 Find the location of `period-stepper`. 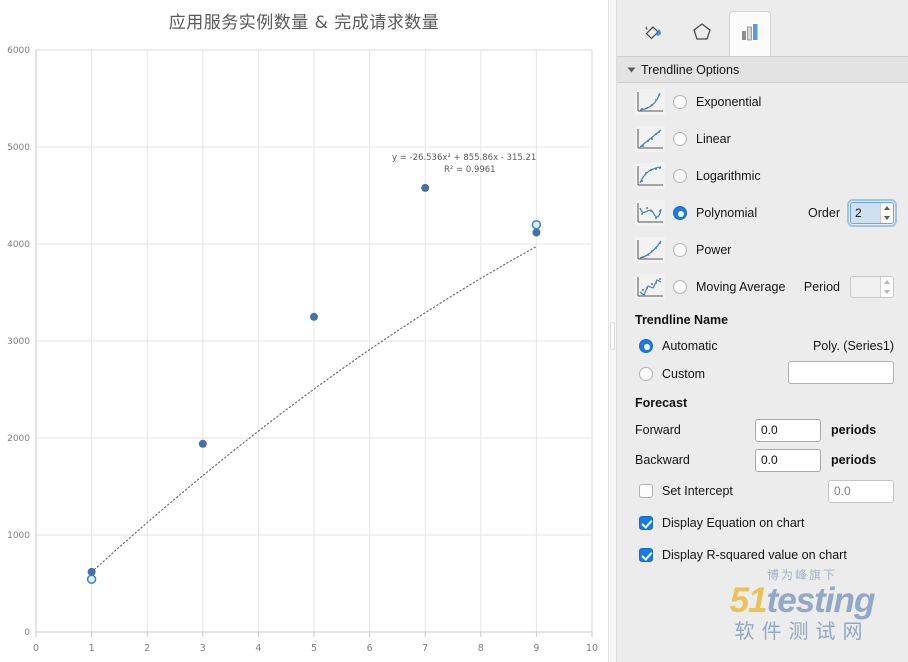

period-stepper is located at coordinates (872, 286).